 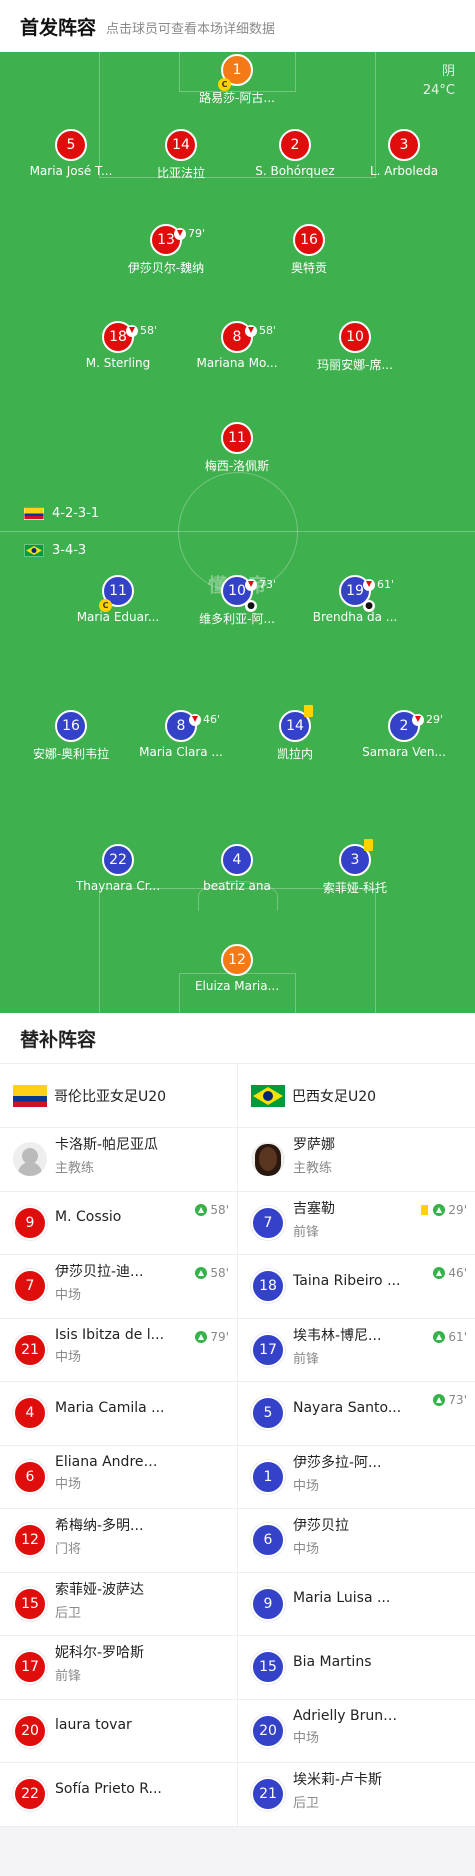 I want to click on sub-row: 20 Adrielly Bruna... 中场, so click(x=356, y=1731).